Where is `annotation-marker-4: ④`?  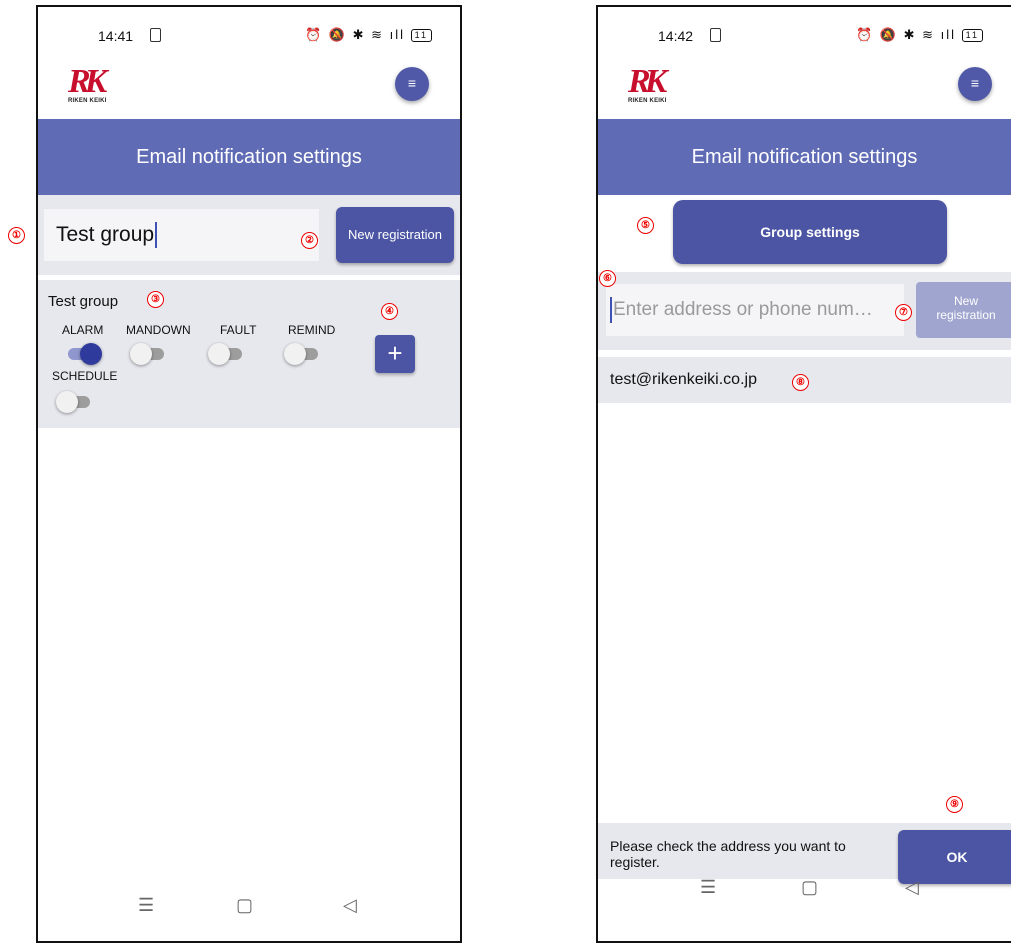
annotation-marker-4: ④ is located at coordinates (389, 311).